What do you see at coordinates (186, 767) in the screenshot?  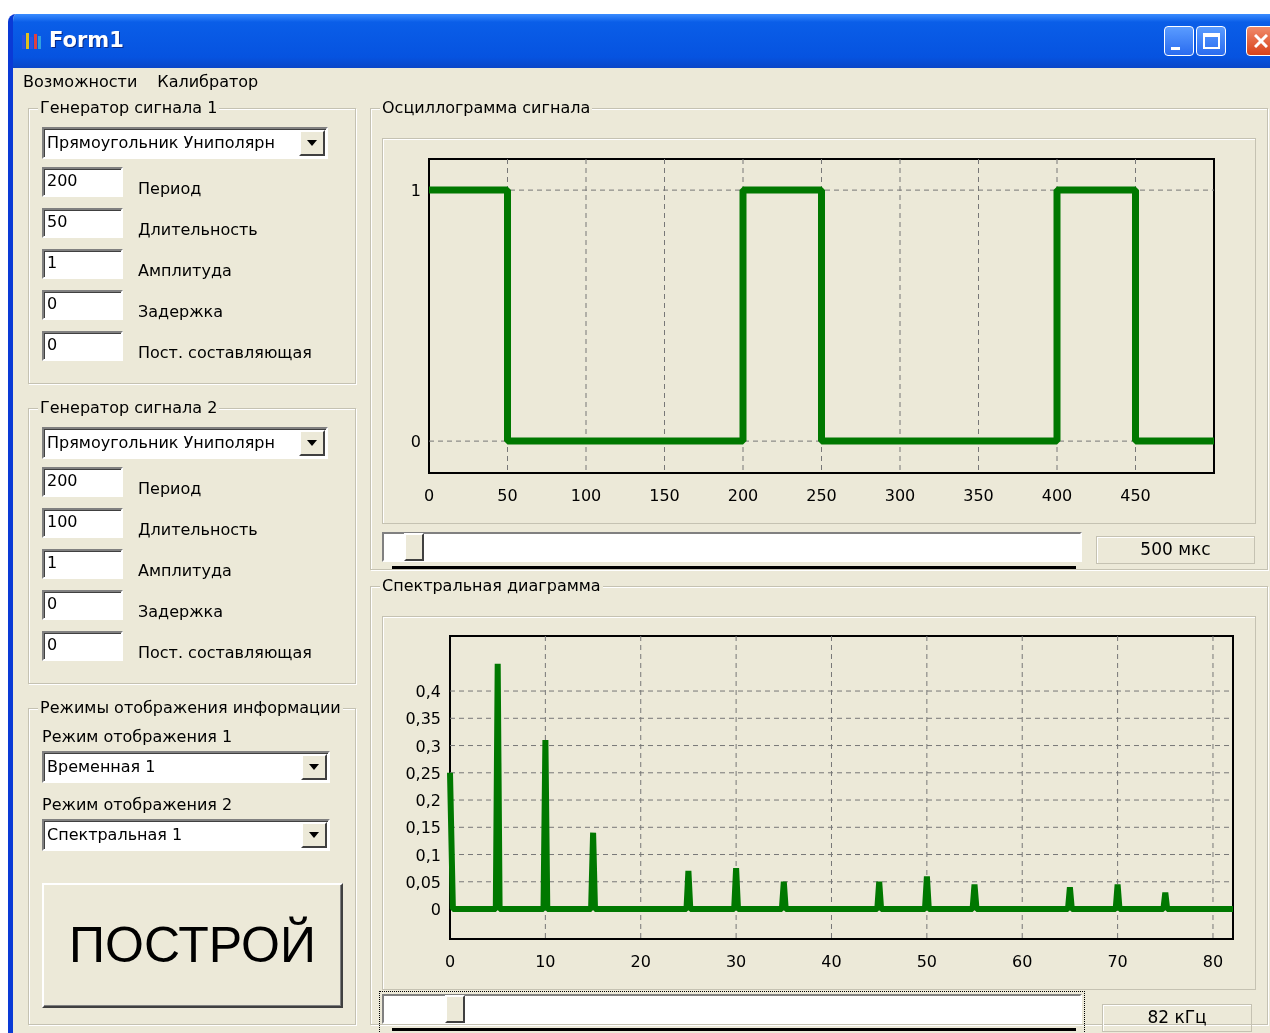 I see `dropdown: Временная 1` at bounding box center [186, 767].